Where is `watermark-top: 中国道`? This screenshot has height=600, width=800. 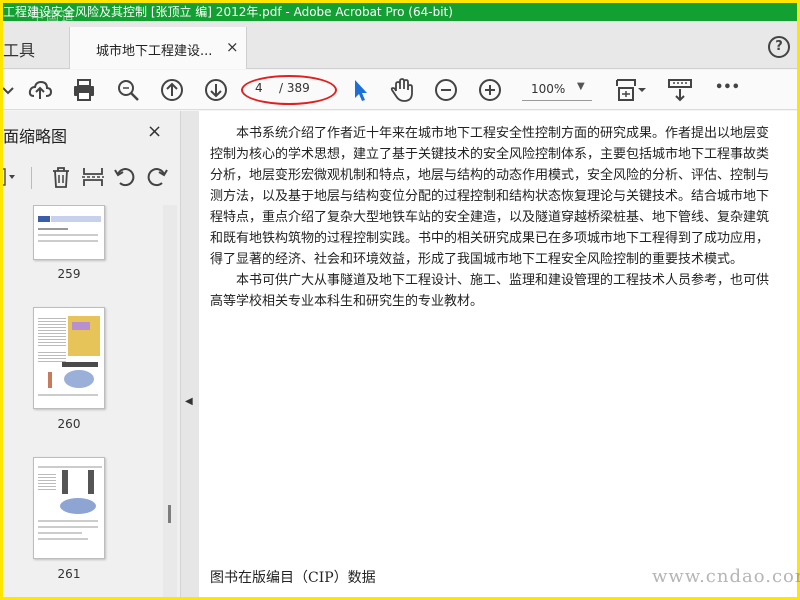 watermark-top: 中国道 is located at coordinates (54, 15).